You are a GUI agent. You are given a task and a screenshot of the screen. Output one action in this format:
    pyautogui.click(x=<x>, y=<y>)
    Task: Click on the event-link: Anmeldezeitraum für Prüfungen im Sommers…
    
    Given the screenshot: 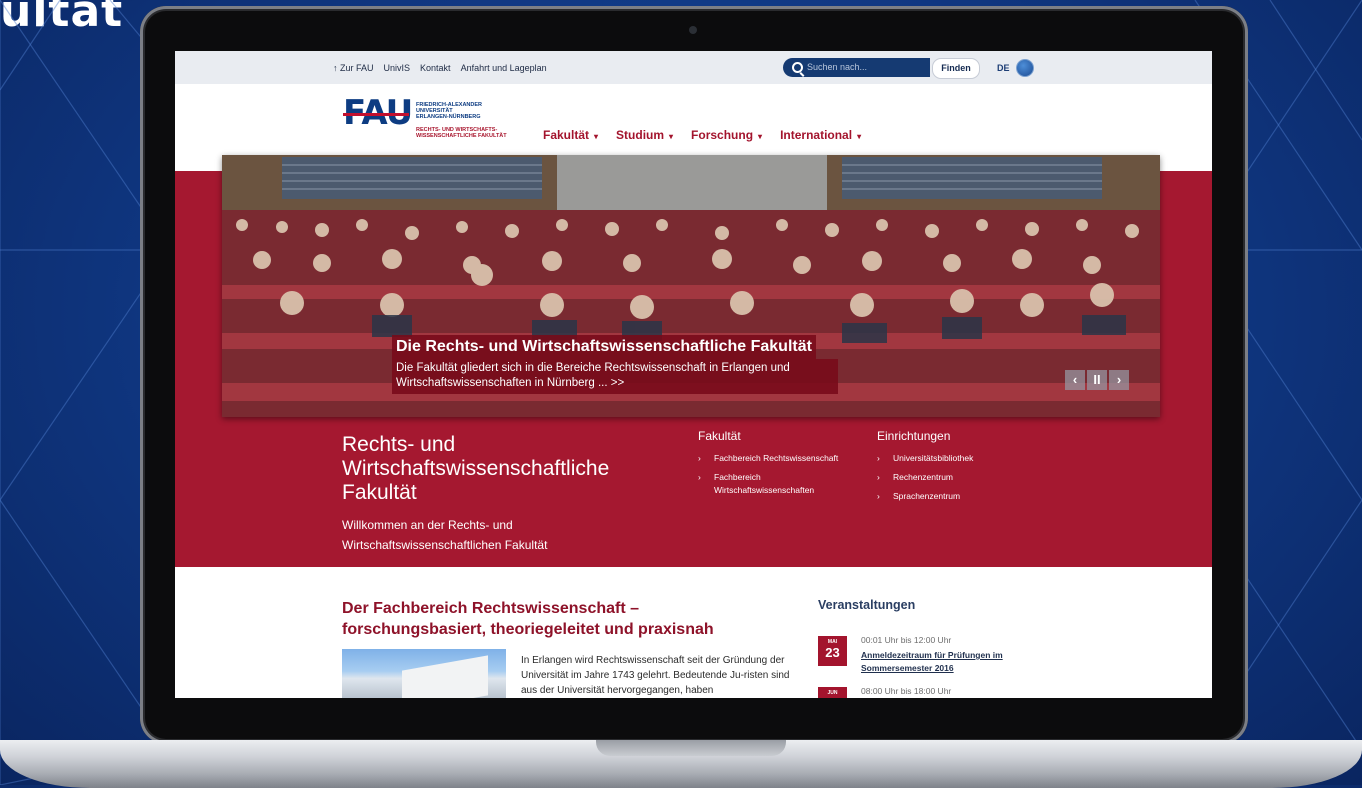 What is the action you would take?
    pyautogui.click(x=946, y=662)
    